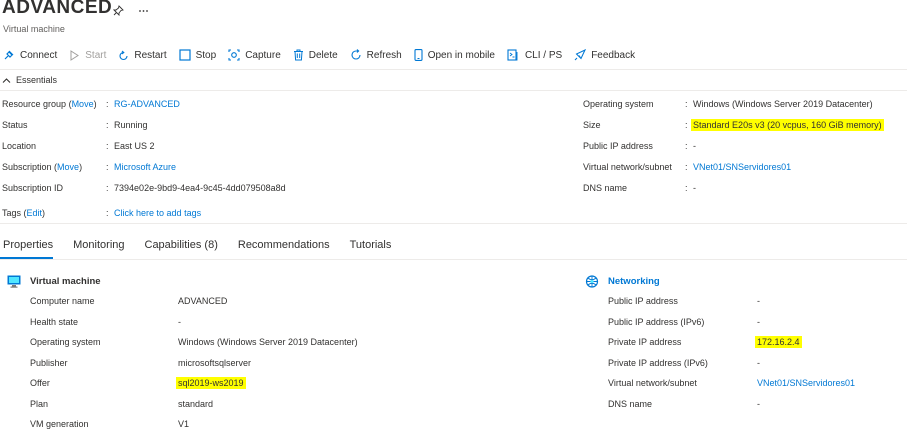 This screenshot has width=907, height=429. What do you see at coordinates (652, 383) in the screenshot?
I see `net-label-vnet: Virtual network/subnet` at bounding box center [652, 383].